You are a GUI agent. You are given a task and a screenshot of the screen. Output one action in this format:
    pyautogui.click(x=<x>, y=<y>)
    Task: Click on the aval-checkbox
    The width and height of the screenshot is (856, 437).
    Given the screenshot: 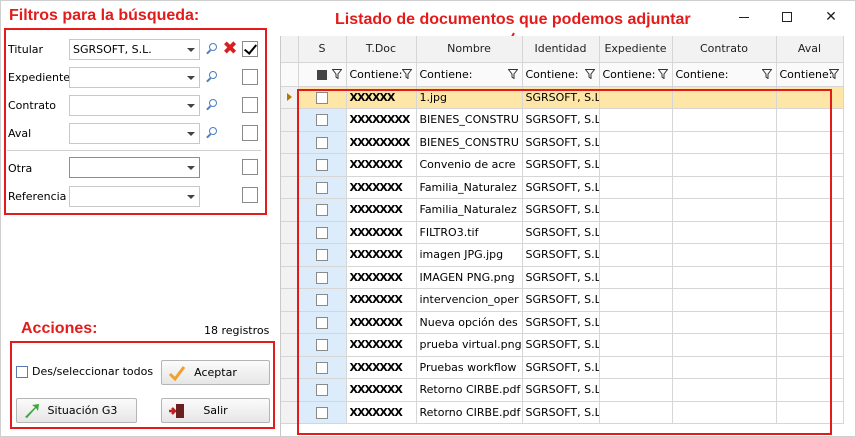 What is the action you would take?
    pyautogui.click(x=250, y=133)
    